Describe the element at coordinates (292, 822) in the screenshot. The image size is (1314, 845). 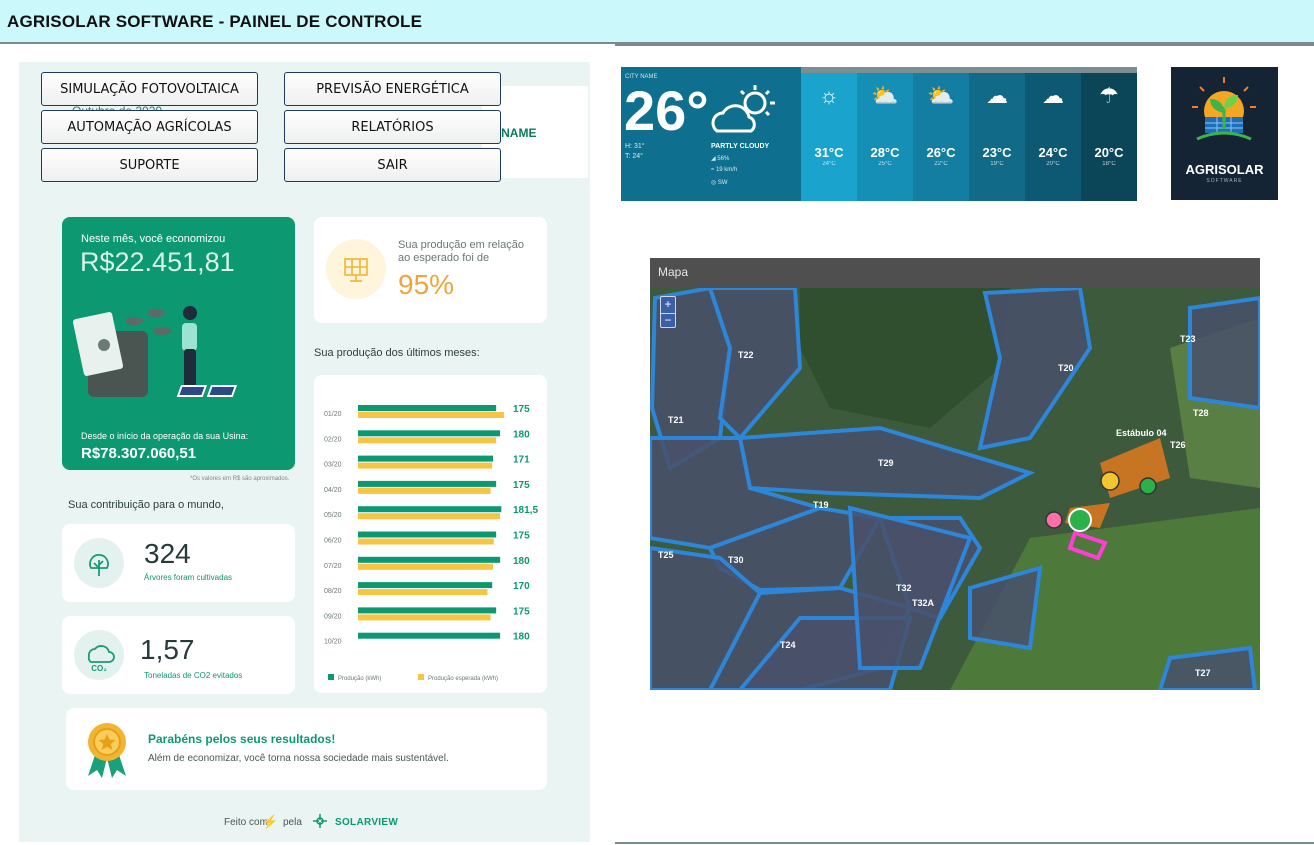
I see `footer-by: pela` at that location.